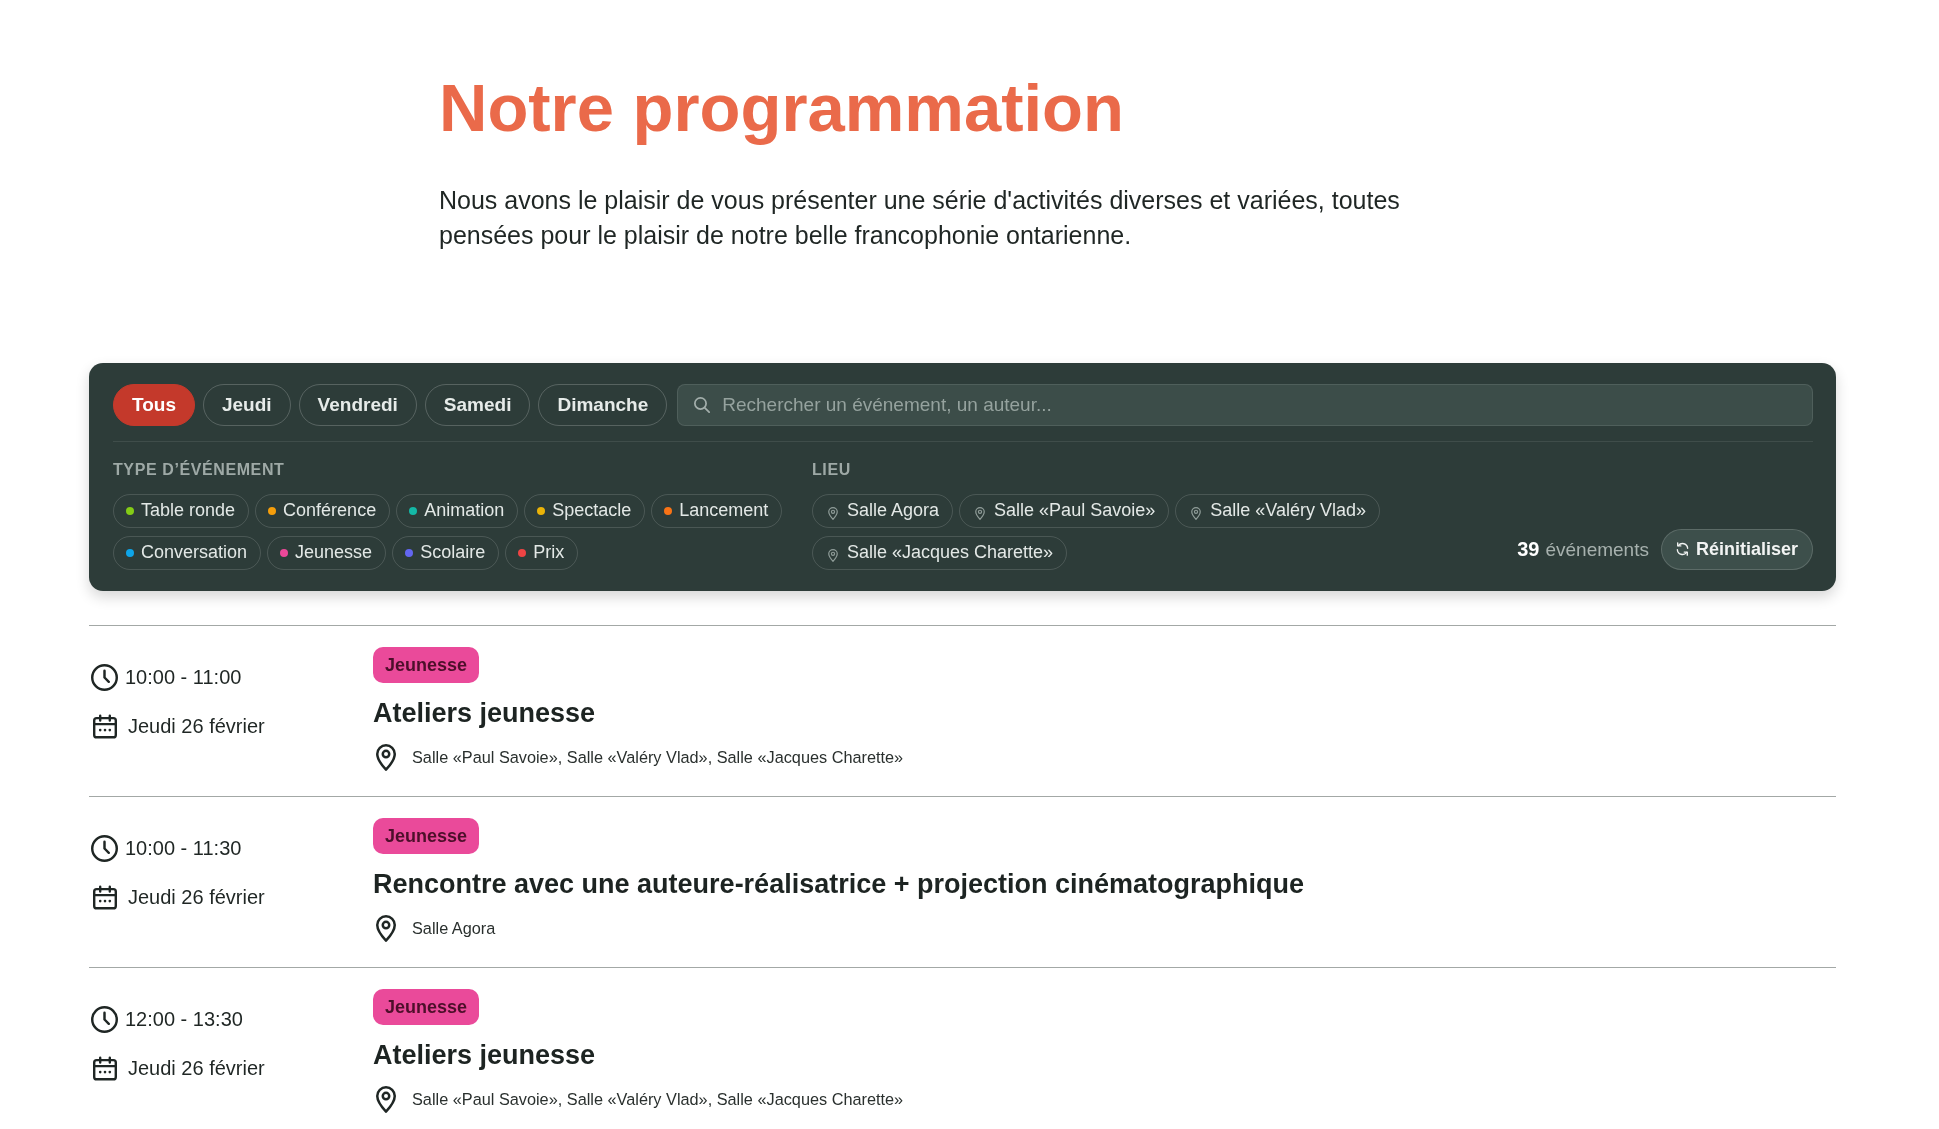 This screenshot has width=1939, height=1129. I want to click on section-heading: TYPE D’ÉVÉNEMENT, so click(199, 469).